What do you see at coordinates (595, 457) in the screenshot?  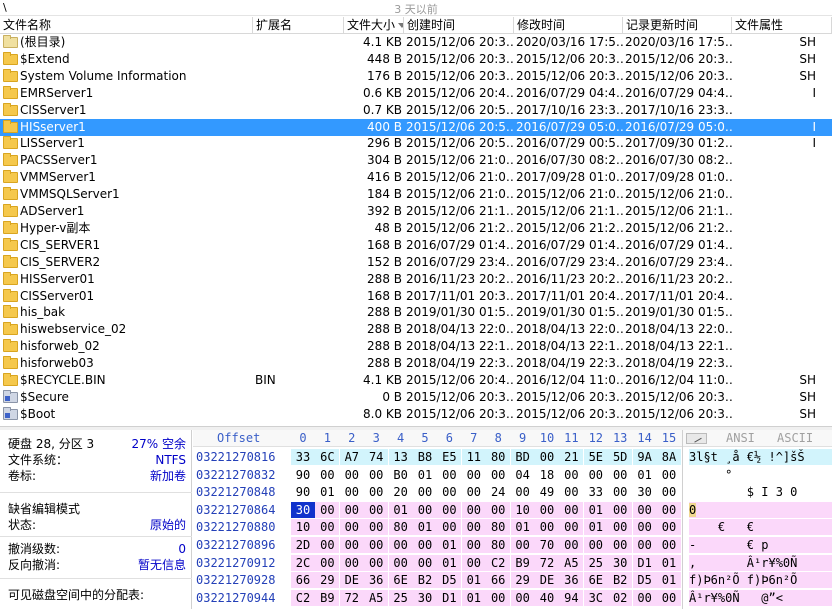 I see `hex-byte: 5E` at bounding box center [595, 457].